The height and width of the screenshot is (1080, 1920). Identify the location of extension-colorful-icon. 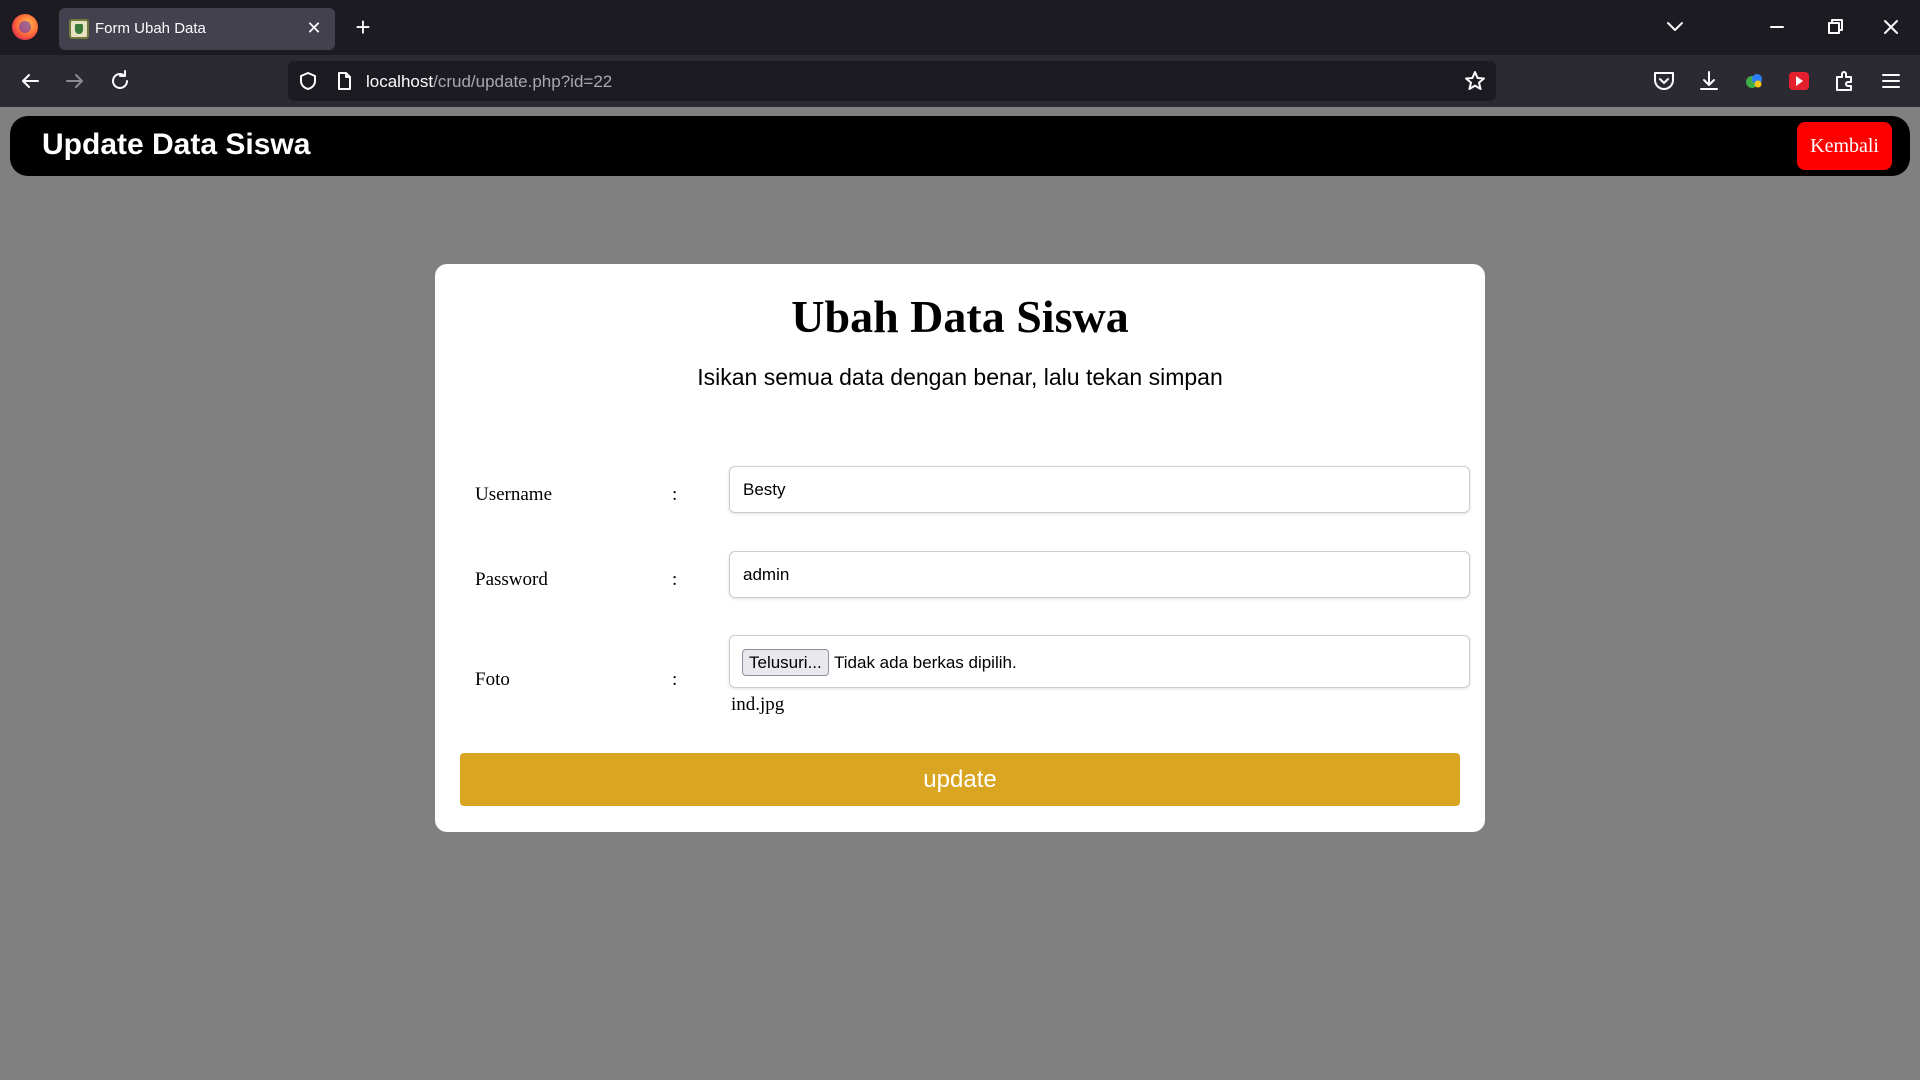
(1754, 81).